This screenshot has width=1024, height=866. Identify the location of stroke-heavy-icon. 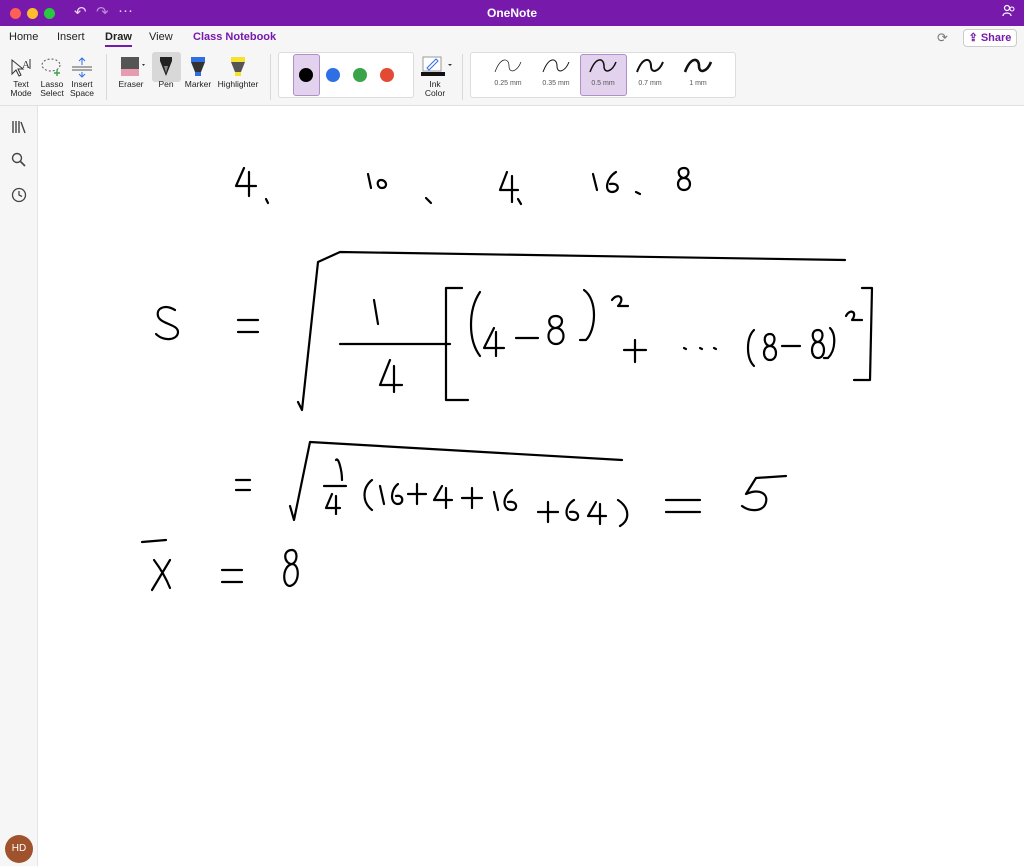
(698, 65).